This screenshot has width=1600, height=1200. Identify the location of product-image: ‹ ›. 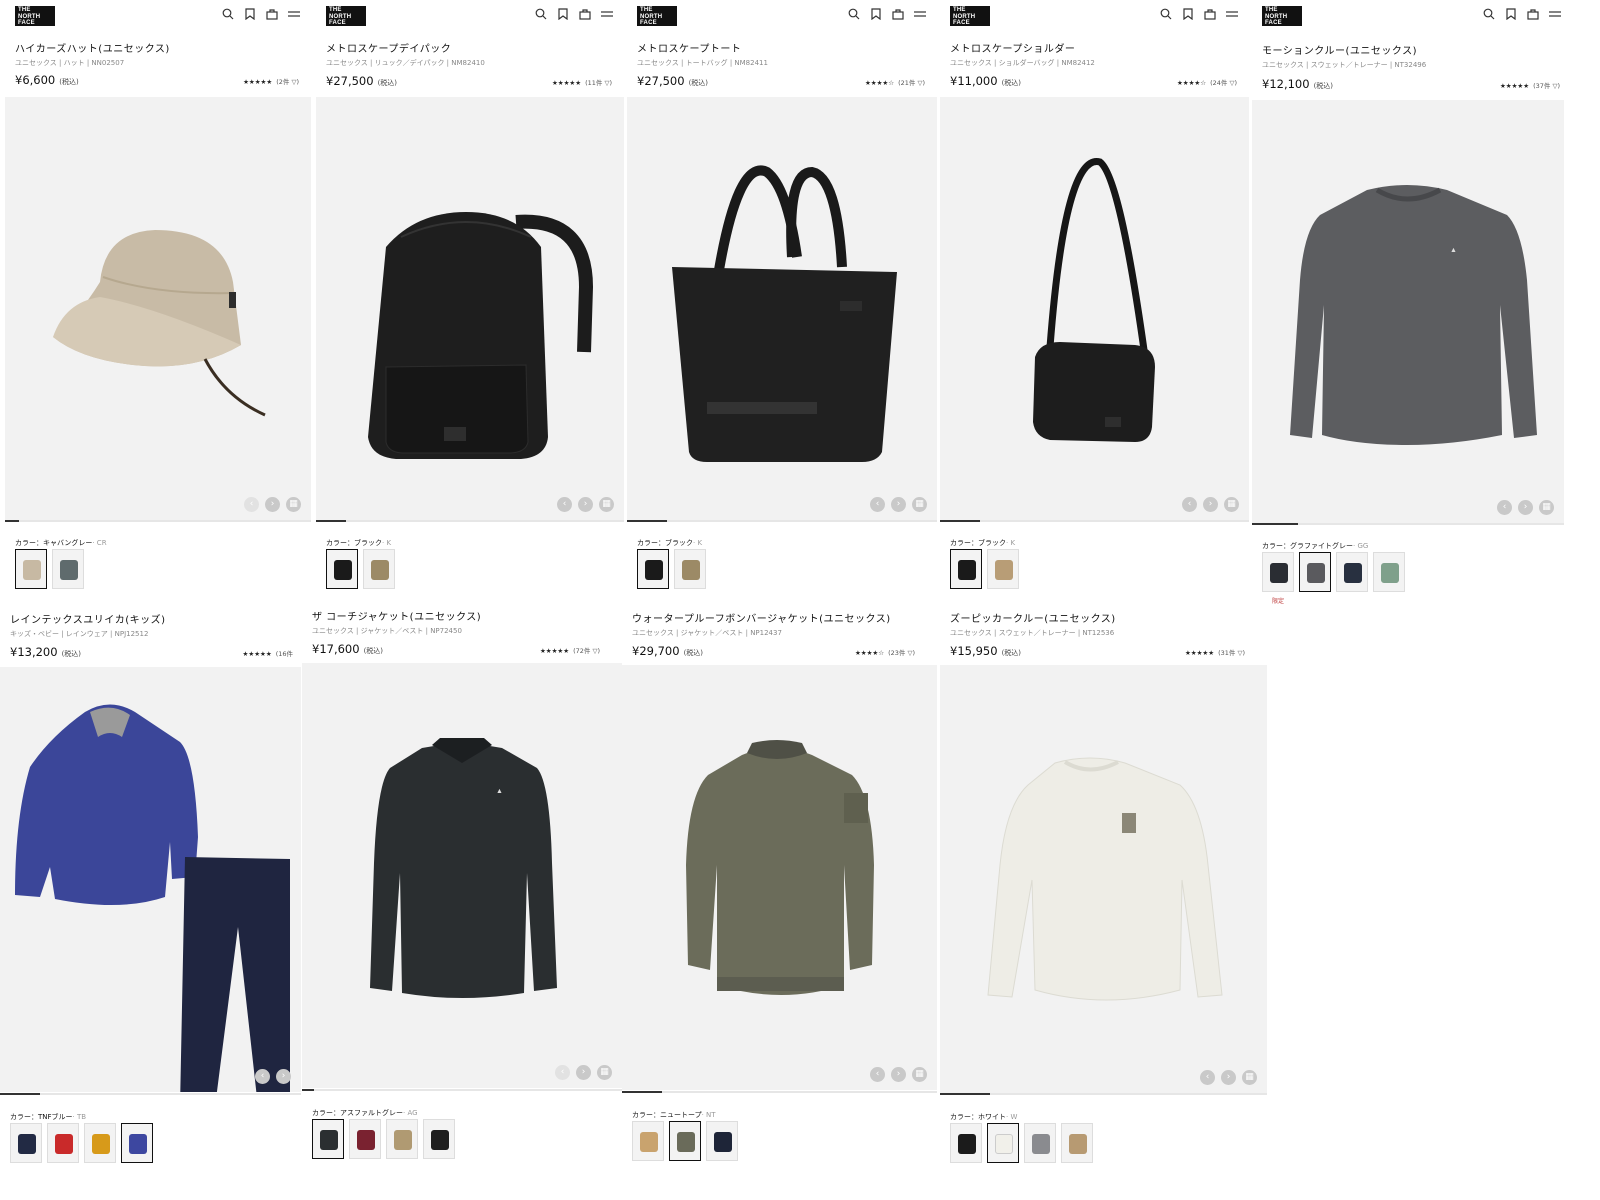
(150, 879).